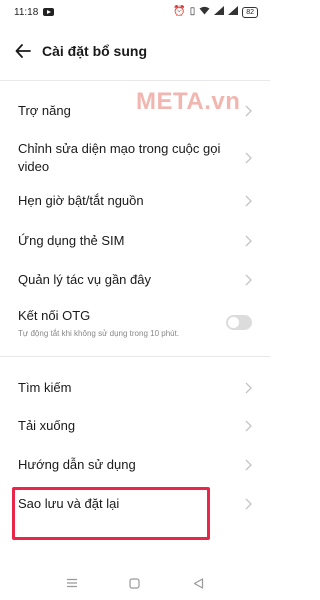  What do you see at coordinates (94, 51) in the screenshot?
I see `page-title: Cài đặt bổ sung` at bounding box center [94, 51].